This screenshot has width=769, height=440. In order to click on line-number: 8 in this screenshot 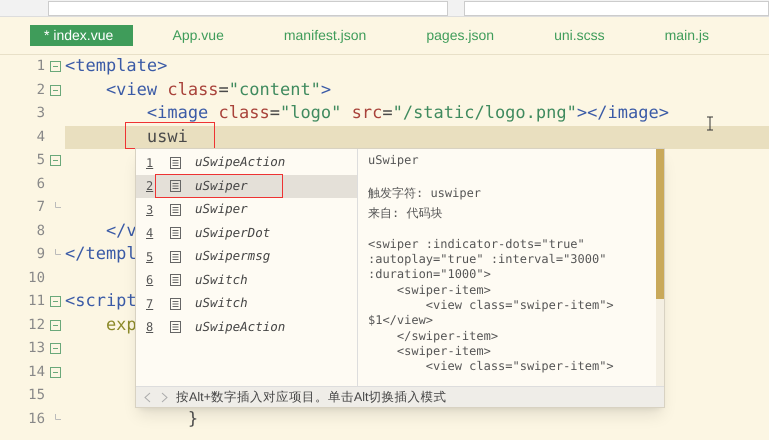, I will do `click(40, 231)`.